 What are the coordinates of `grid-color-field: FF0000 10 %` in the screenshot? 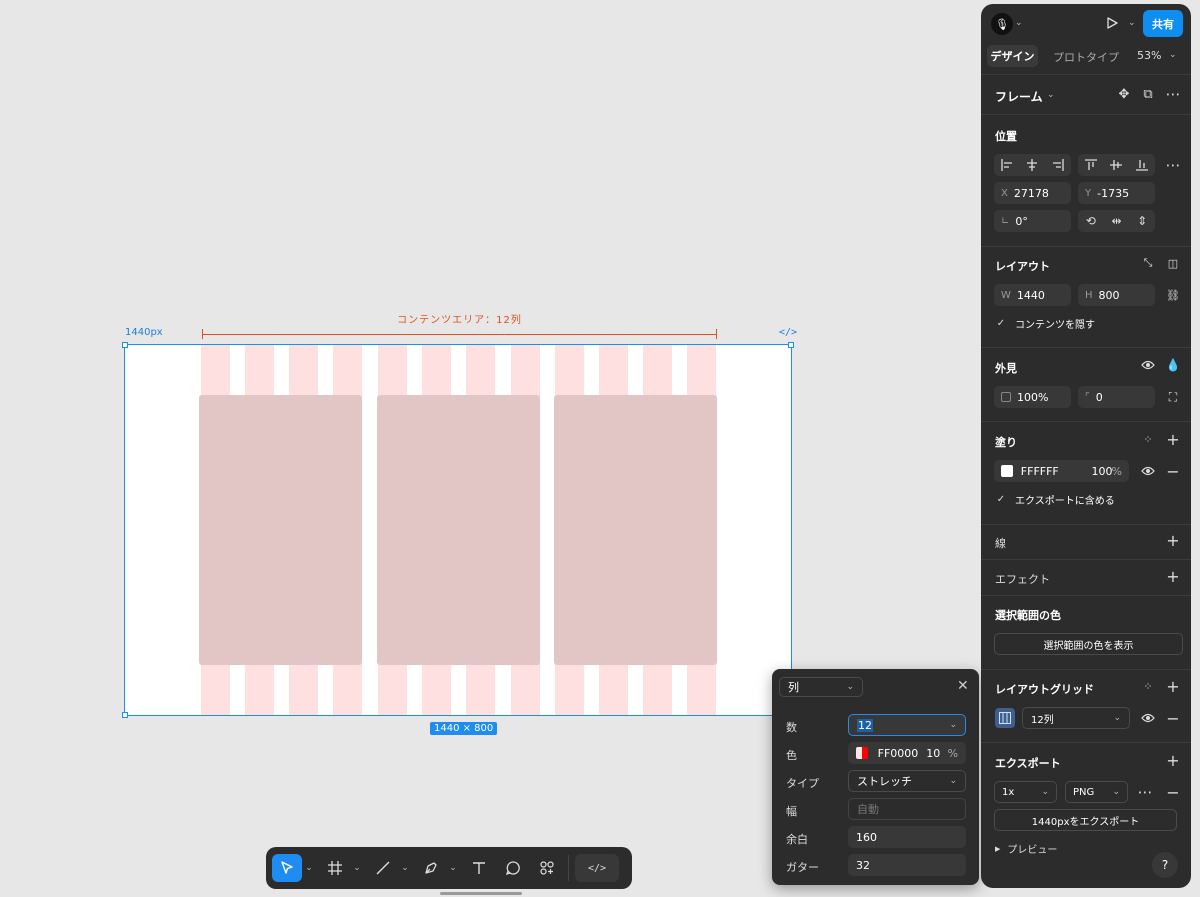 It's located at (907, 753).